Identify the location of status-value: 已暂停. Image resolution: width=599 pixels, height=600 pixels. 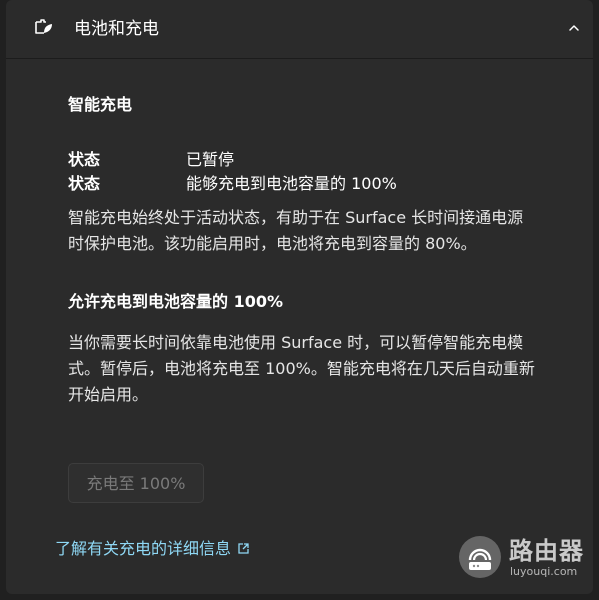
(210, 159).